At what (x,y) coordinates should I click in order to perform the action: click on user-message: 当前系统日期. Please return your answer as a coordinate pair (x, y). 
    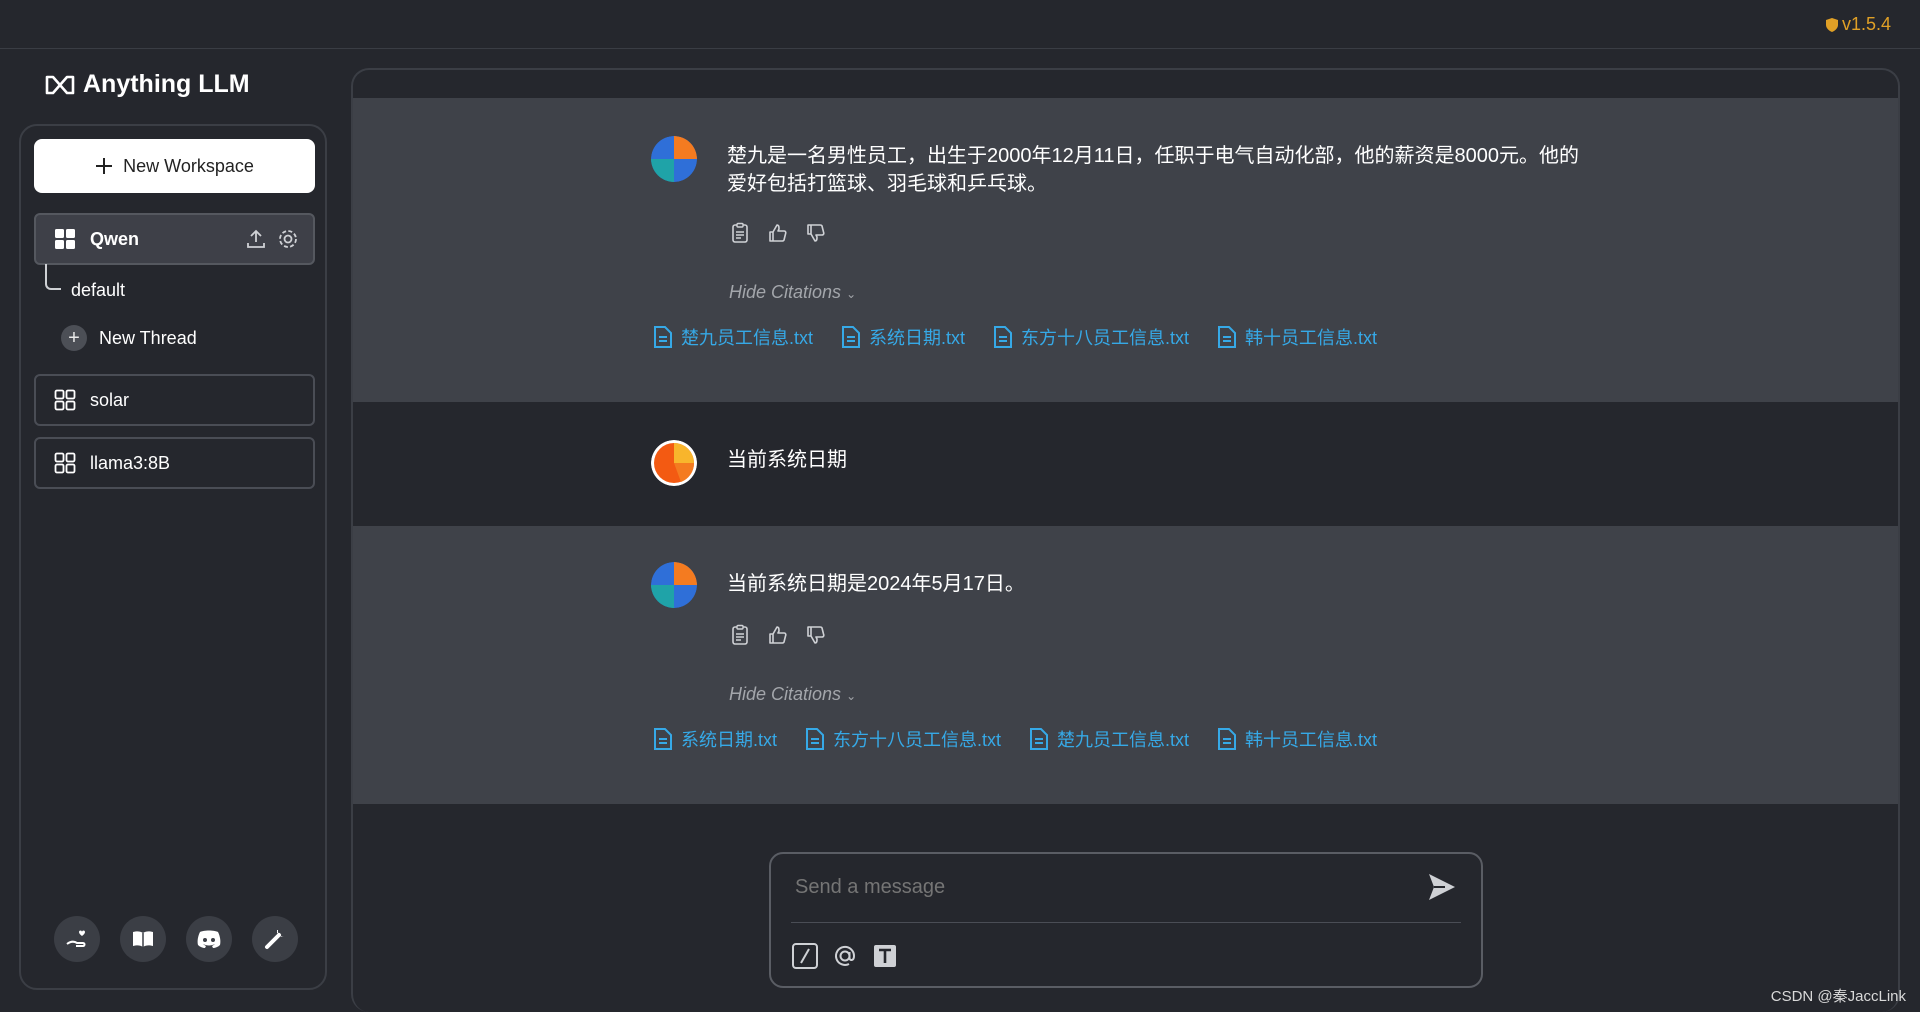
    Looking at the image, I should click on (1125, 464).